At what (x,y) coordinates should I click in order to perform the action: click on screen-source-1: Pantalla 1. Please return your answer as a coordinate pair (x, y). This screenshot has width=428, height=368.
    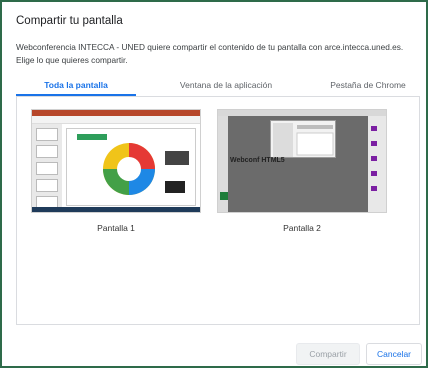
    Looking at the image, I should click on (116, 171).